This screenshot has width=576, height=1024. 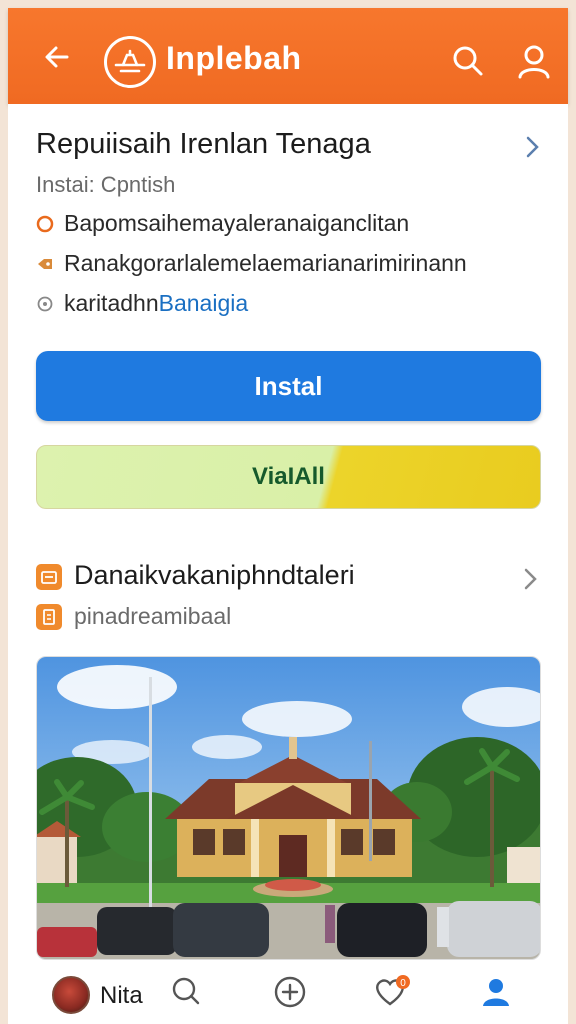 I want to click on header-bar: Inplebah, so click(x=288, y=56).